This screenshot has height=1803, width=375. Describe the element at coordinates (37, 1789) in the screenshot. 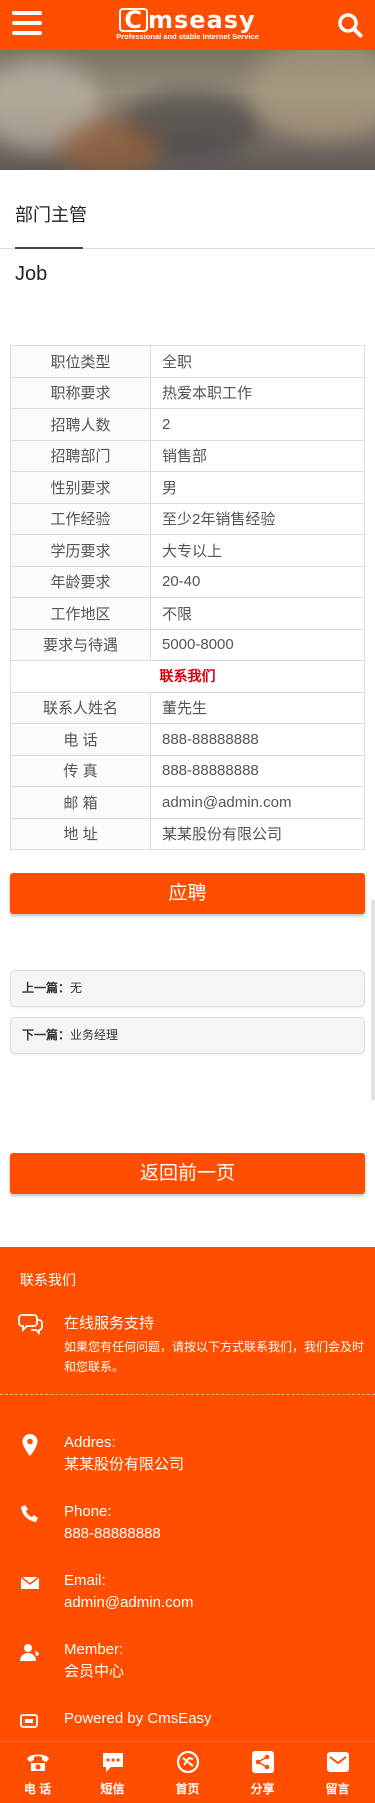

I see `nav-phone-label: 电 话` at that location.